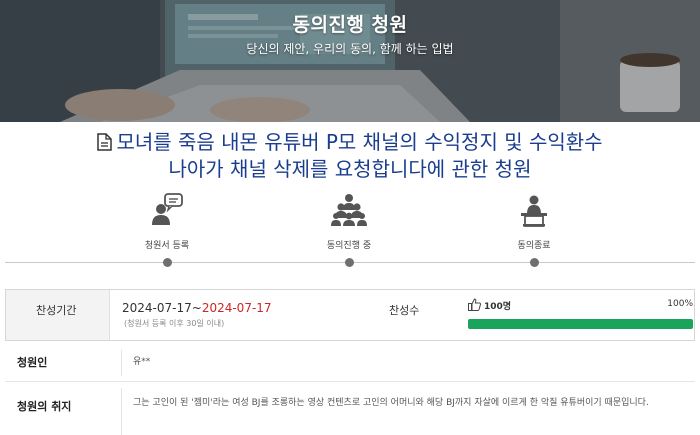 The image size is (700, 435). I want to click on step-agreement-in-progress: 동의진행 중, so click(349, 229).